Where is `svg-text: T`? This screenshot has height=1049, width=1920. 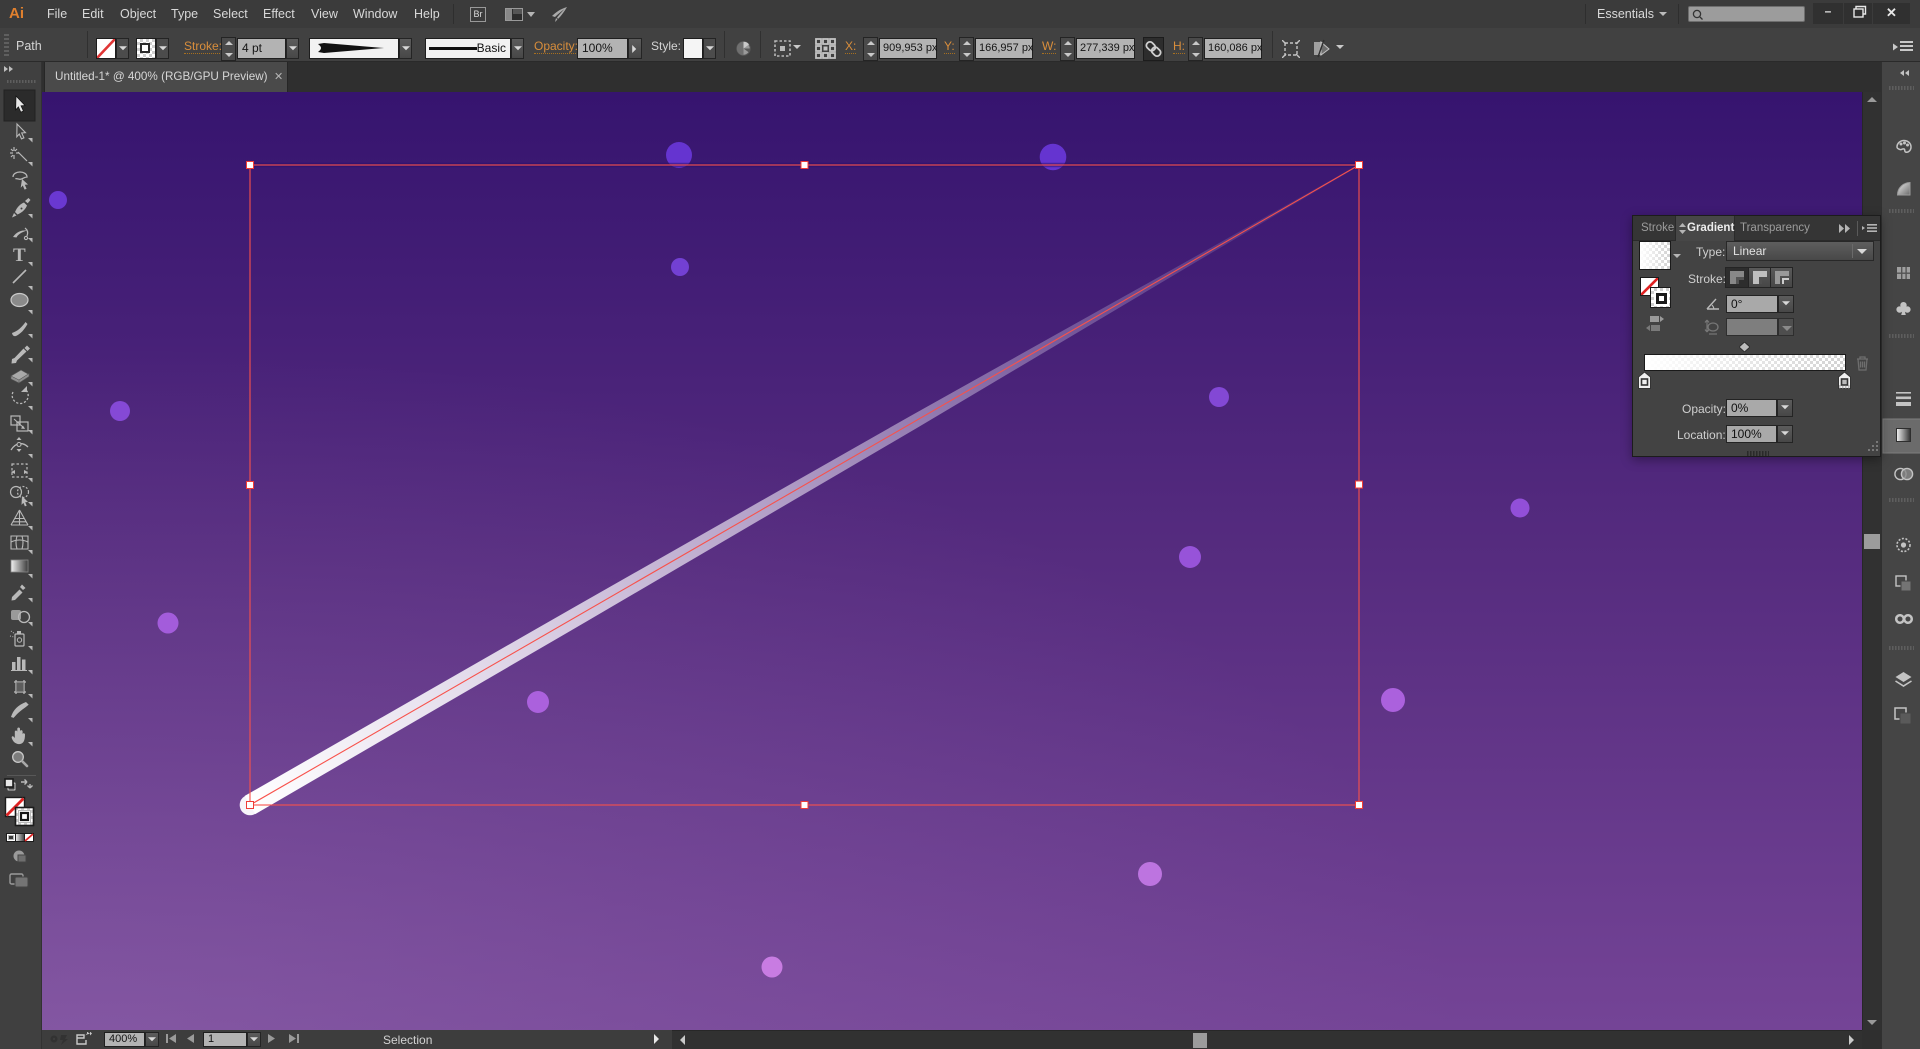 svg-text: T is located at coordinates (19, 255).